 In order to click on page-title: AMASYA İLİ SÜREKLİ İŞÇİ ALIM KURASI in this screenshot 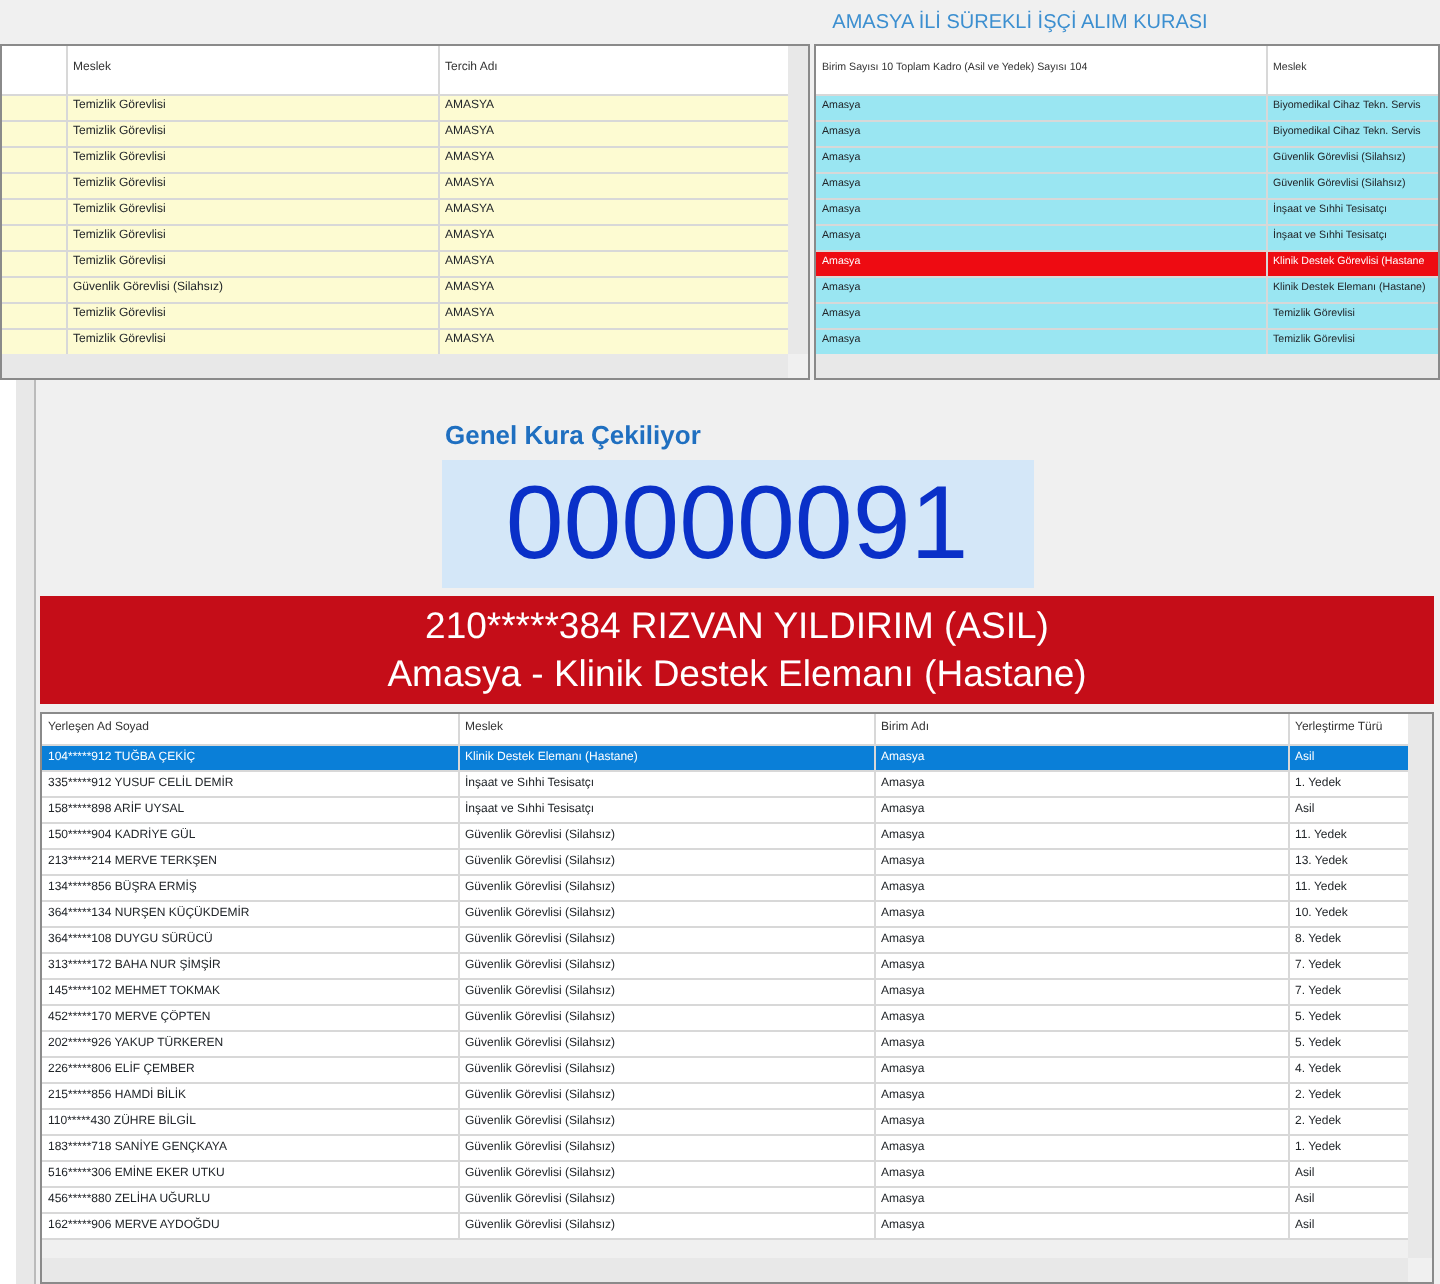, I will do `click(1020, 23)`.